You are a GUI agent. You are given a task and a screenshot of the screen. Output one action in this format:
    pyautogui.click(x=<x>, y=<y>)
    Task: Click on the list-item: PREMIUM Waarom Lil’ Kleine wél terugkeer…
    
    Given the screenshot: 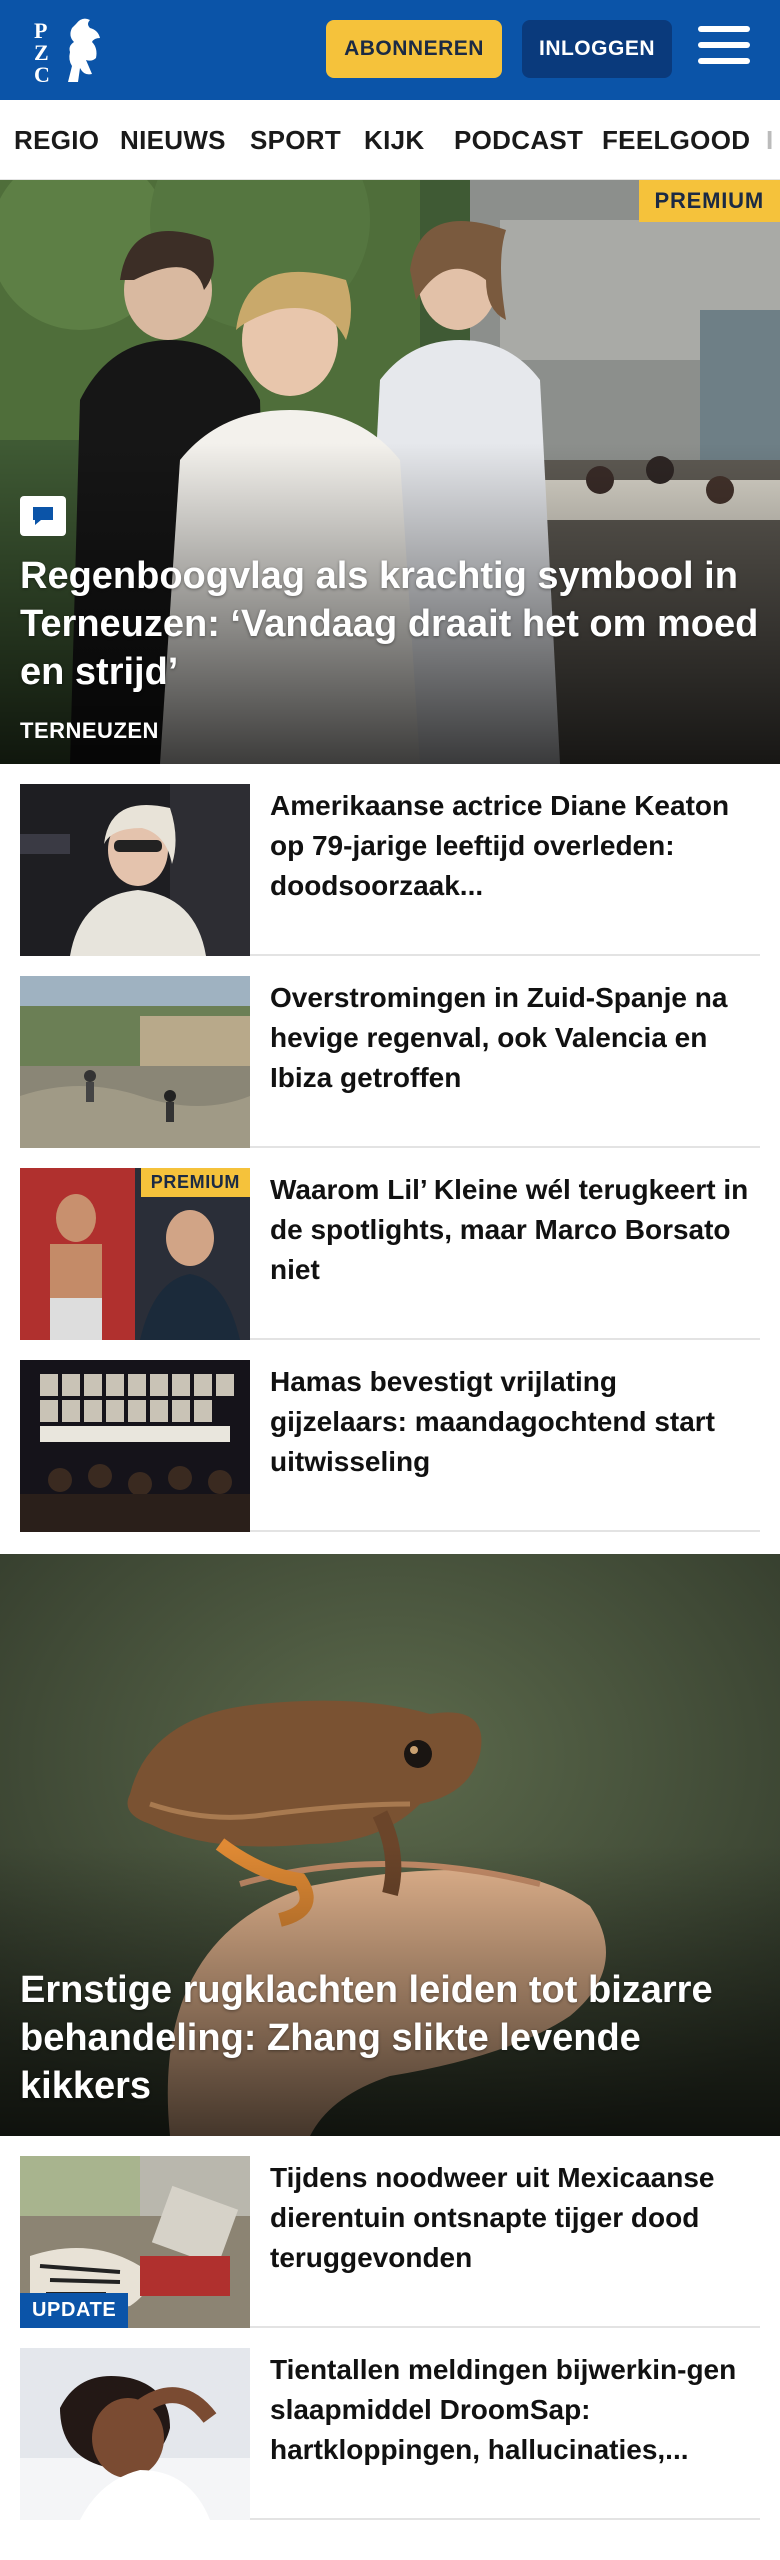 What is the action you would take?
    pyautogui.click(x=390, y=1244)
    